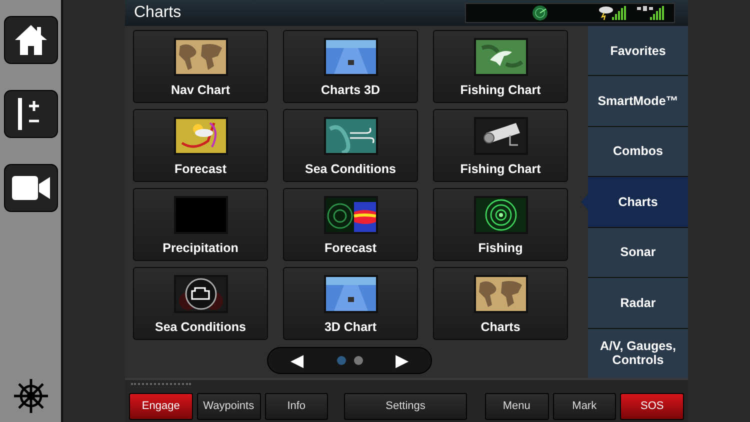 The width and height of the screenshot is (750, 422). Describe the element at coordinates (228, 406) in the screenshot. I see `toolbar-button: Waypoints` at that location.